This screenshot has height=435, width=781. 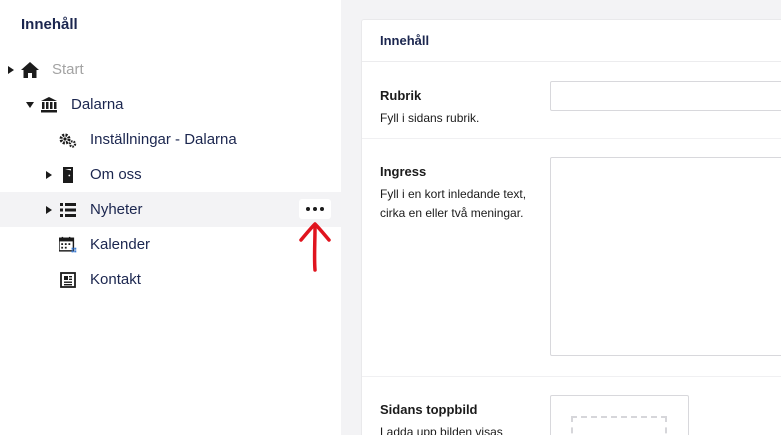 What do you see at coordinates (120, 244) in the screenshot?
I see `tree-item-label: Kalender` at bounding box center [120, 244].